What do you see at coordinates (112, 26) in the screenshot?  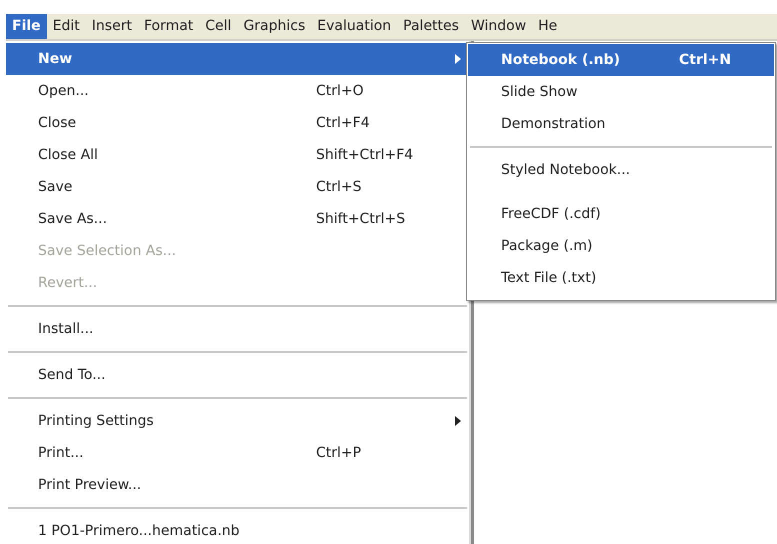 I see `menu-bar-item: Insert` at bounding box center [112, 26].